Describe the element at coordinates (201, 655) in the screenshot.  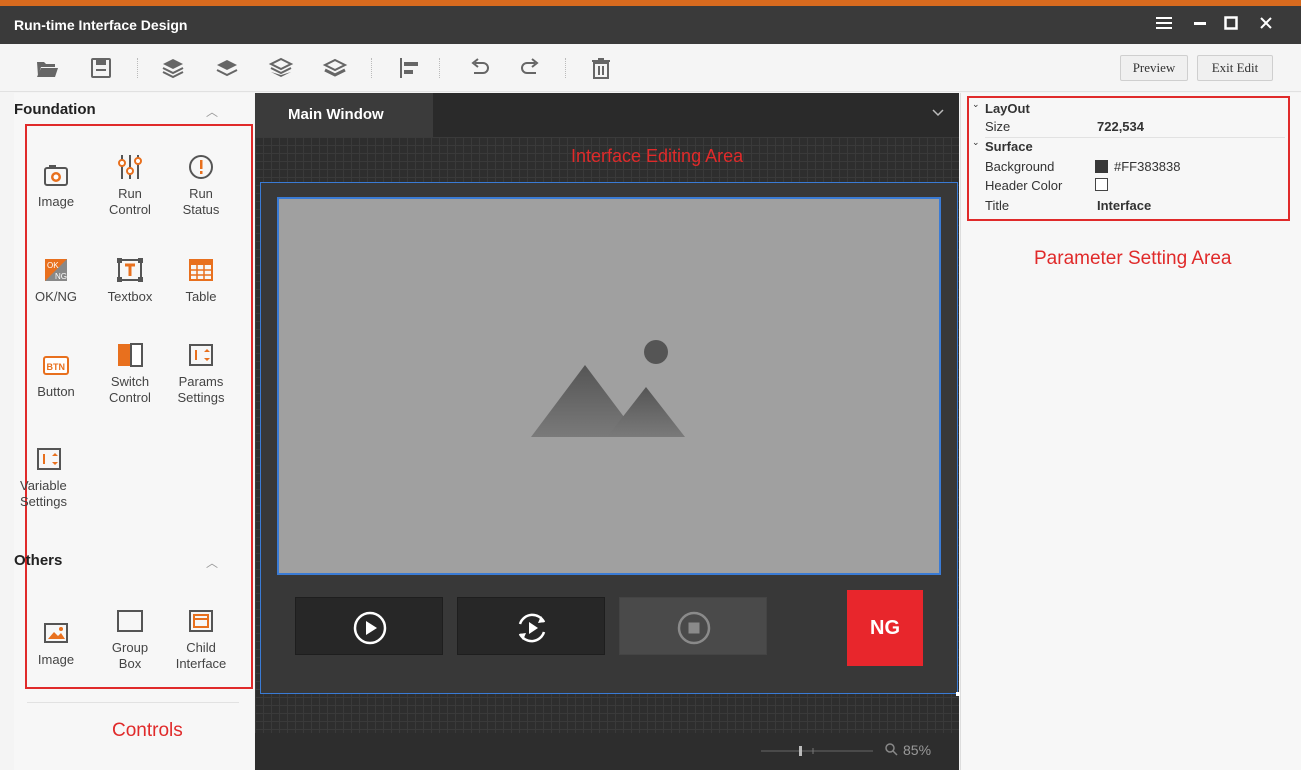
I see `control-label: Child Interface` at that location.